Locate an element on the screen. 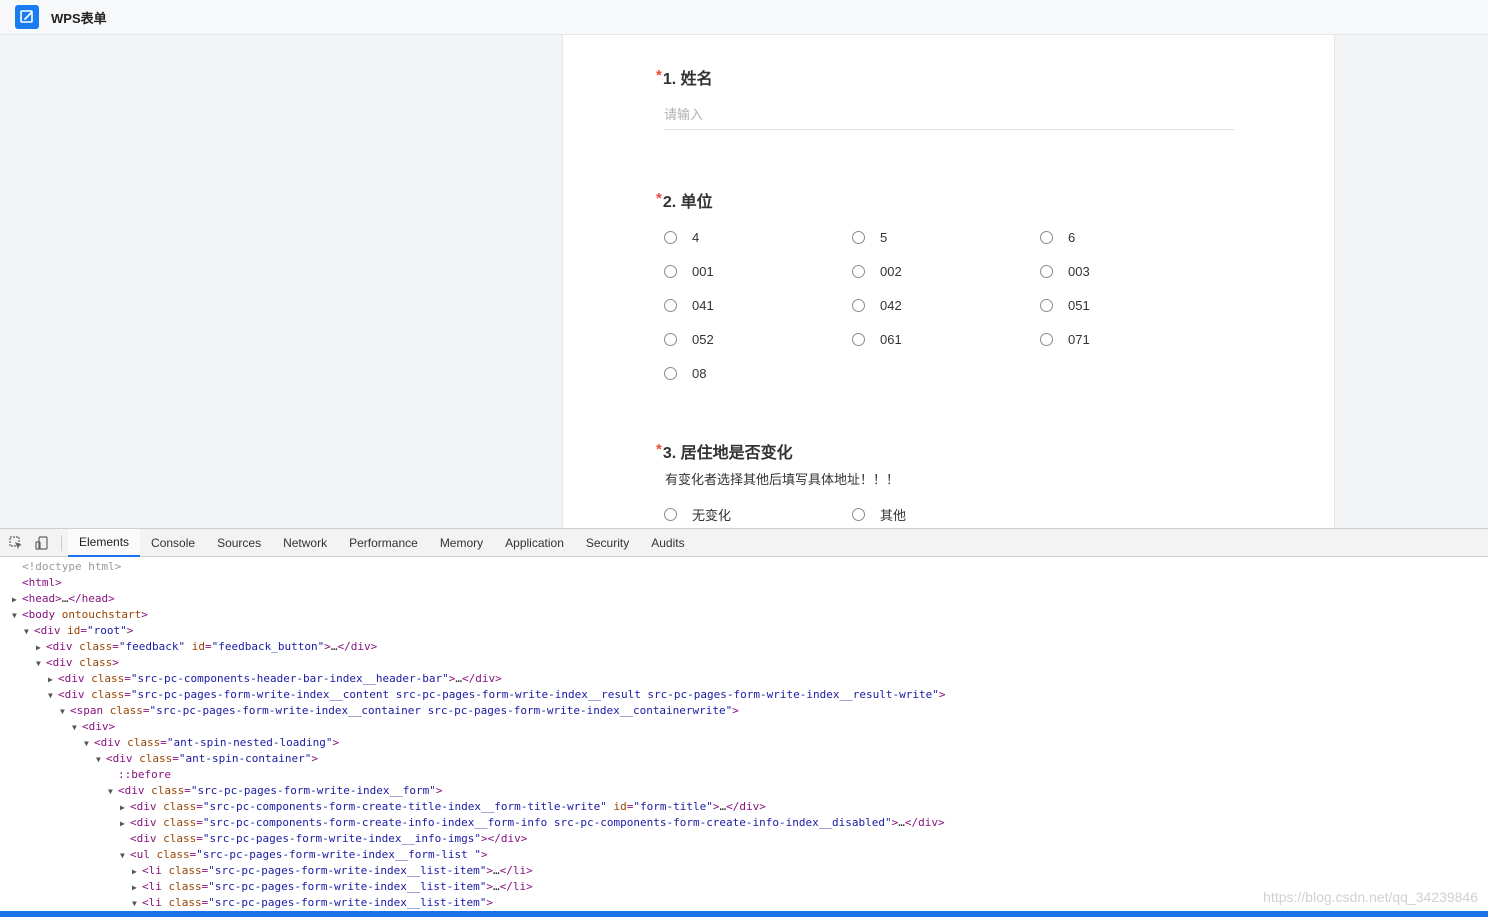 The width and height of the screenshot is (1488, 917). form-edit-icon is located at coordinates (27, 17).